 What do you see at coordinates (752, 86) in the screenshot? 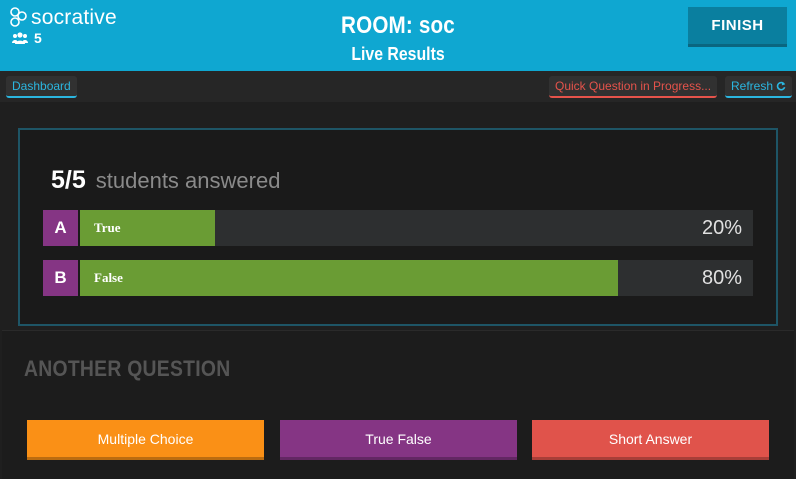
I see `refresh-label: Refresh` at bounding box center [752, 86].